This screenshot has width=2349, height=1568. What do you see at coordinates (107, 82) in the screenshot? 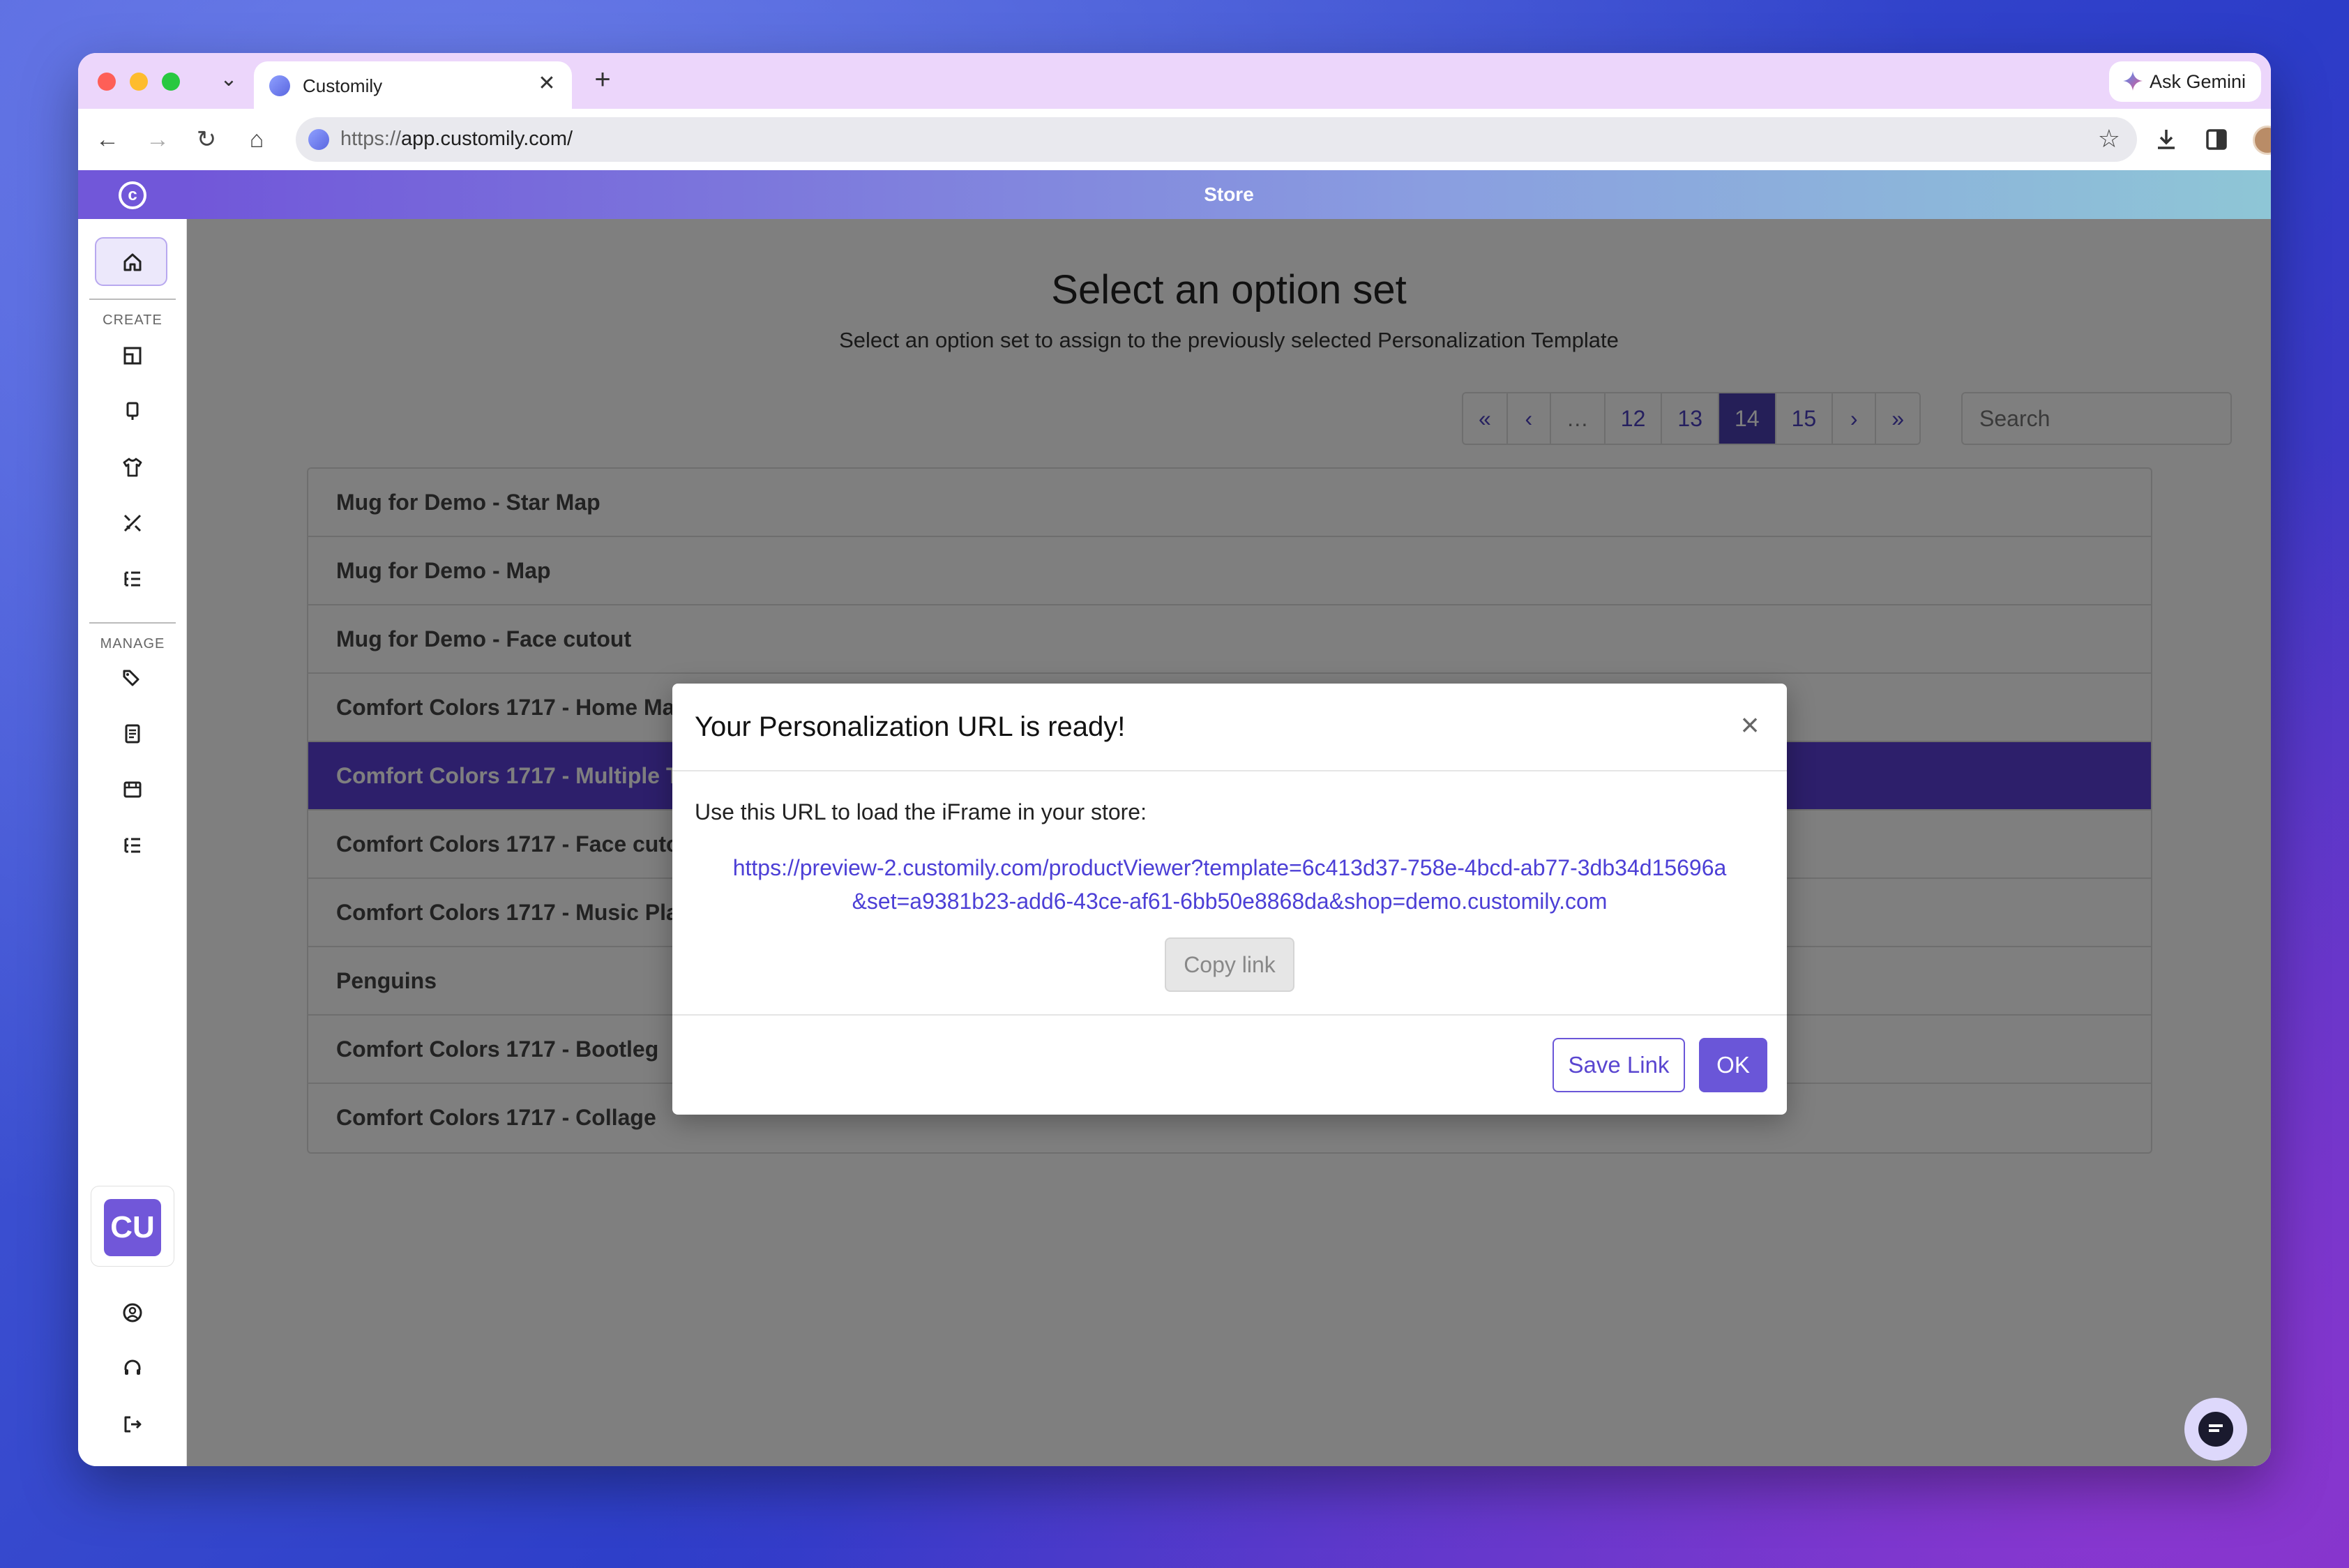
I see `close-window-button` at bounding box center [107, 82].